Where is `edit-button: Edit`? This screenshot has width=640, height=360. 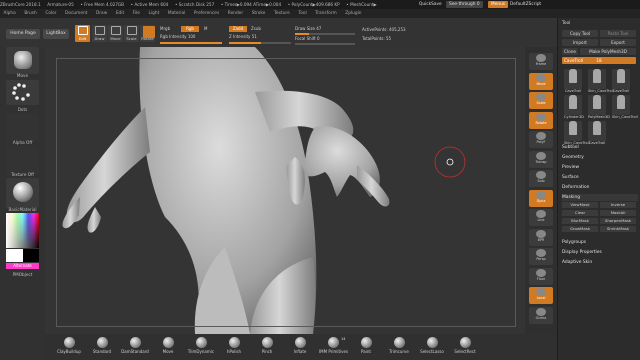 edit-button: Edit is located at coordinates (82, 33).